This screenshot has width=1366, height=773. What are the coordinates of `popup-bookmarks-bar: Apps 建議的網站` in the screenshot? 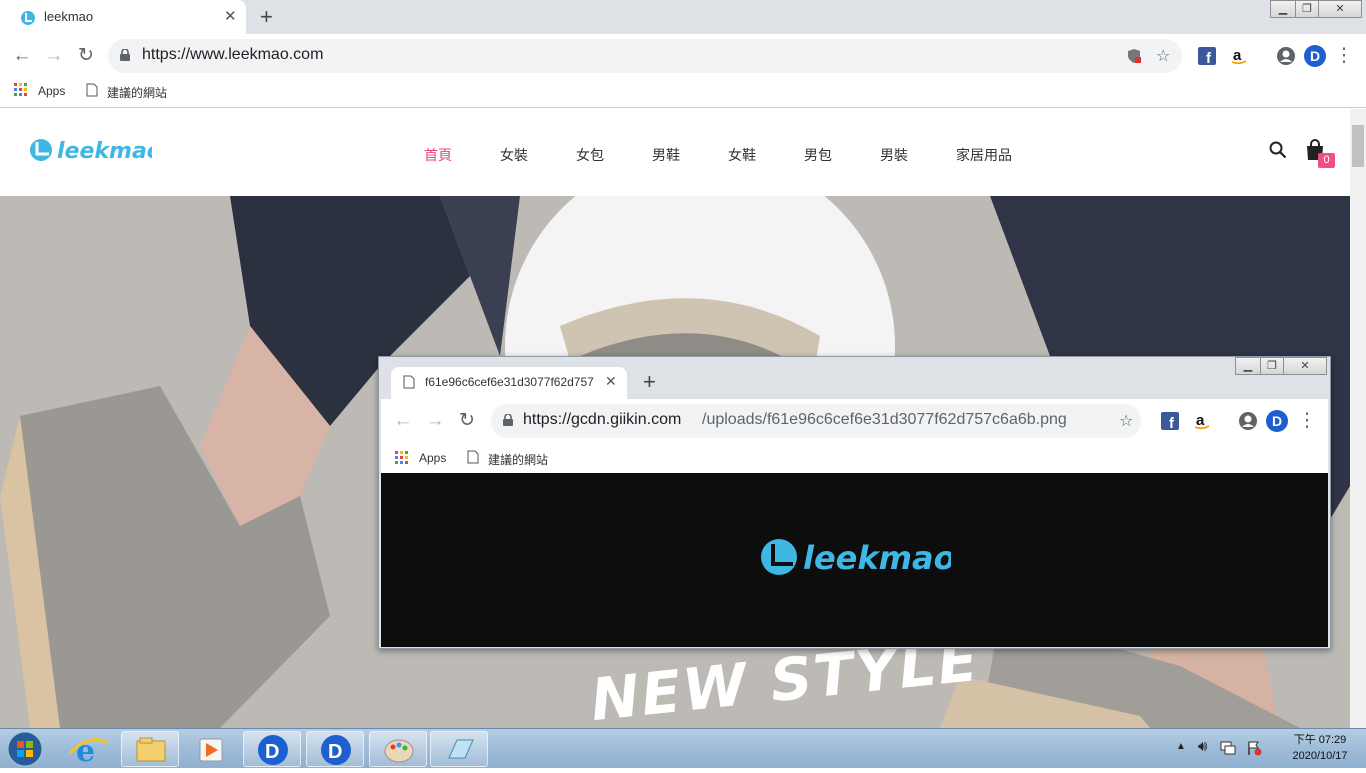 It's located at (854, 458).